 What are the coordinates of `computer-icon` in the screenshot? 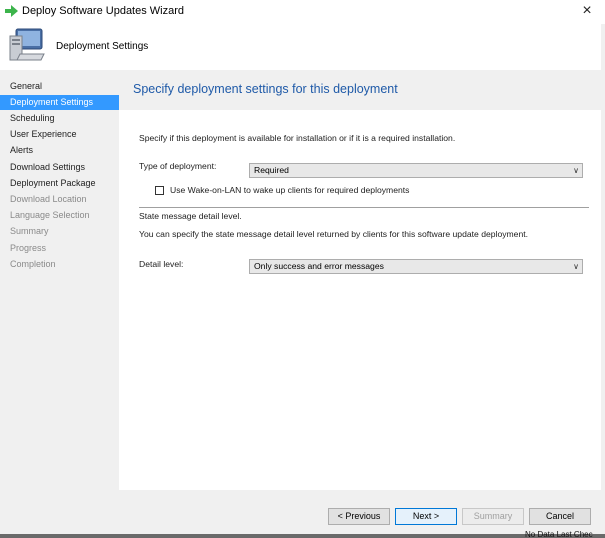 It's located at (27, 44).